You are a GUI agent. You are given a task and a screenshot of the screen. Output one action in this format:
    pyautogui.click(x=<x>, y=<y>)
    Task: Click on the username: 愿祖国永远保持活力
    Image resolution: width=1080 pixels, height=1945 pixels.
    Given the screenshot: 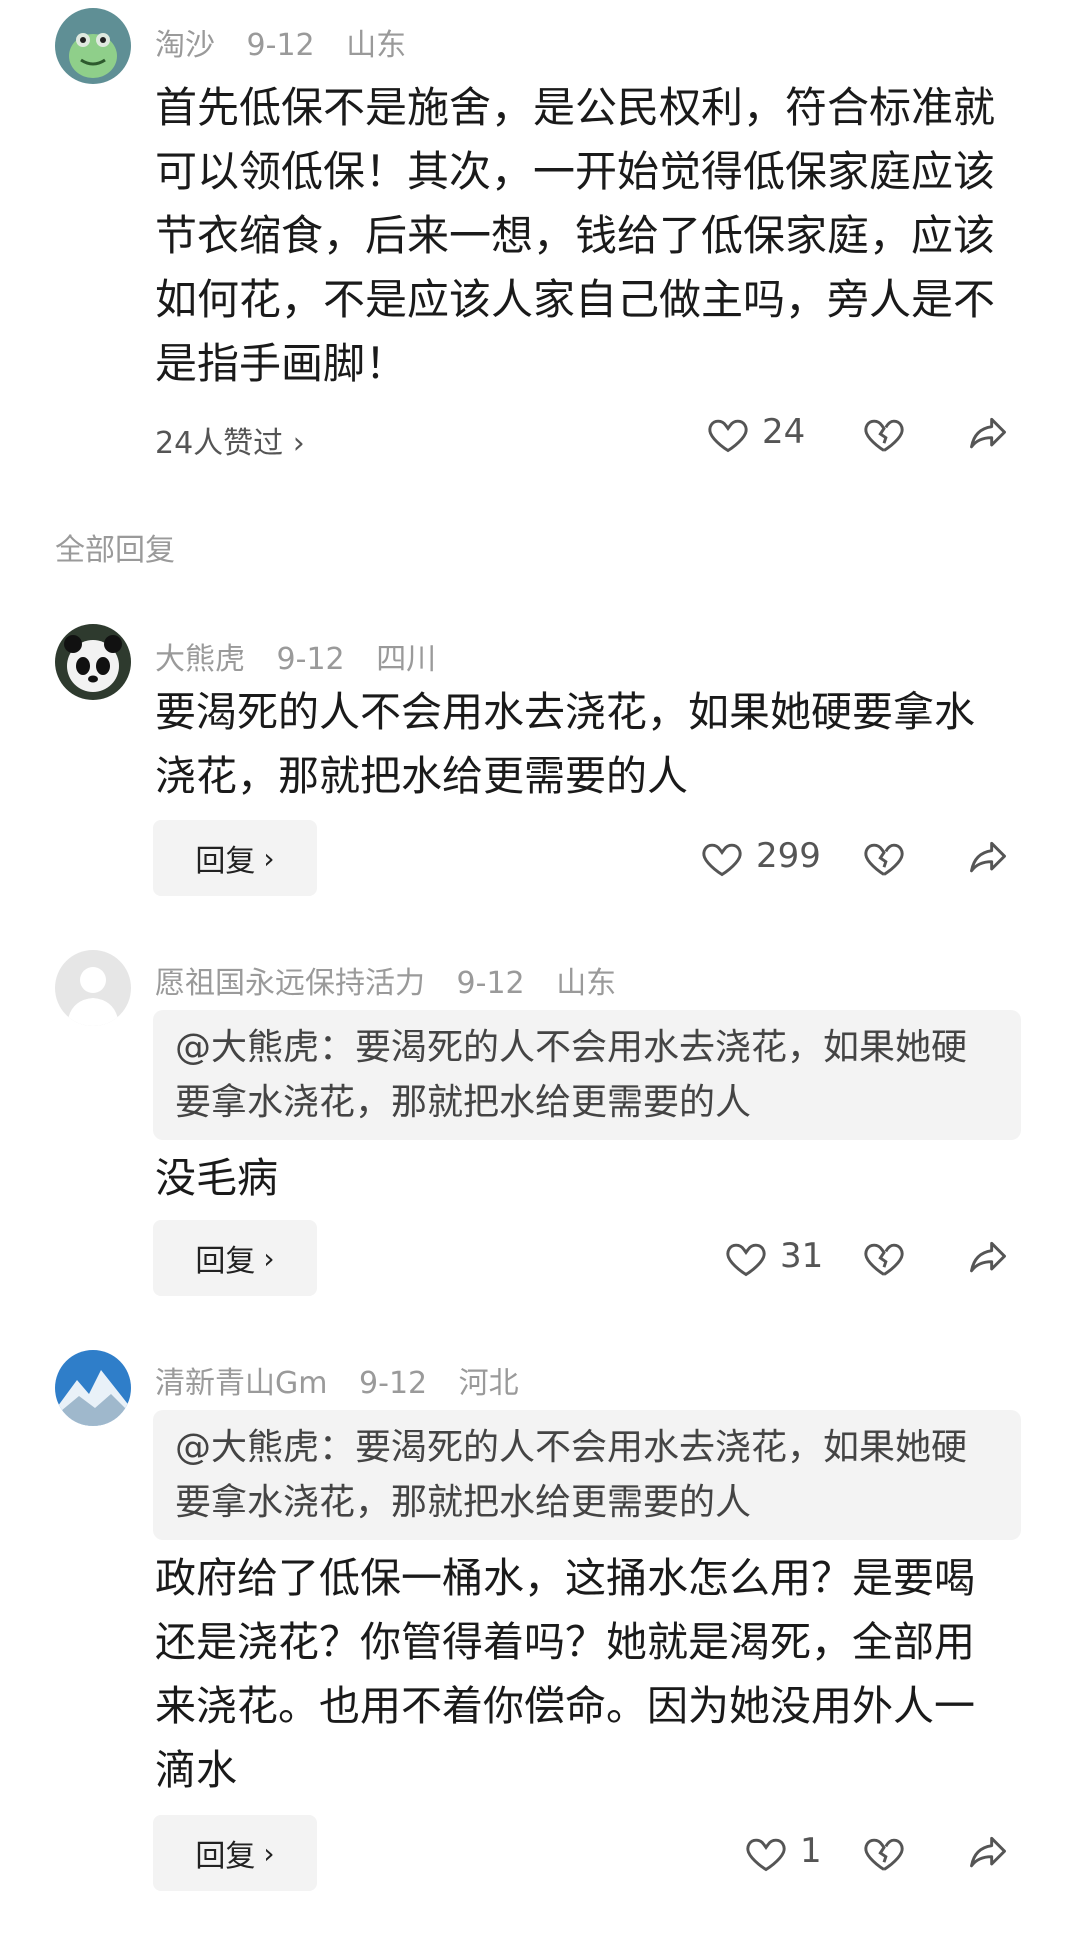 What is the action you would take?
    pyautogui.click(x=290, y=983)
    